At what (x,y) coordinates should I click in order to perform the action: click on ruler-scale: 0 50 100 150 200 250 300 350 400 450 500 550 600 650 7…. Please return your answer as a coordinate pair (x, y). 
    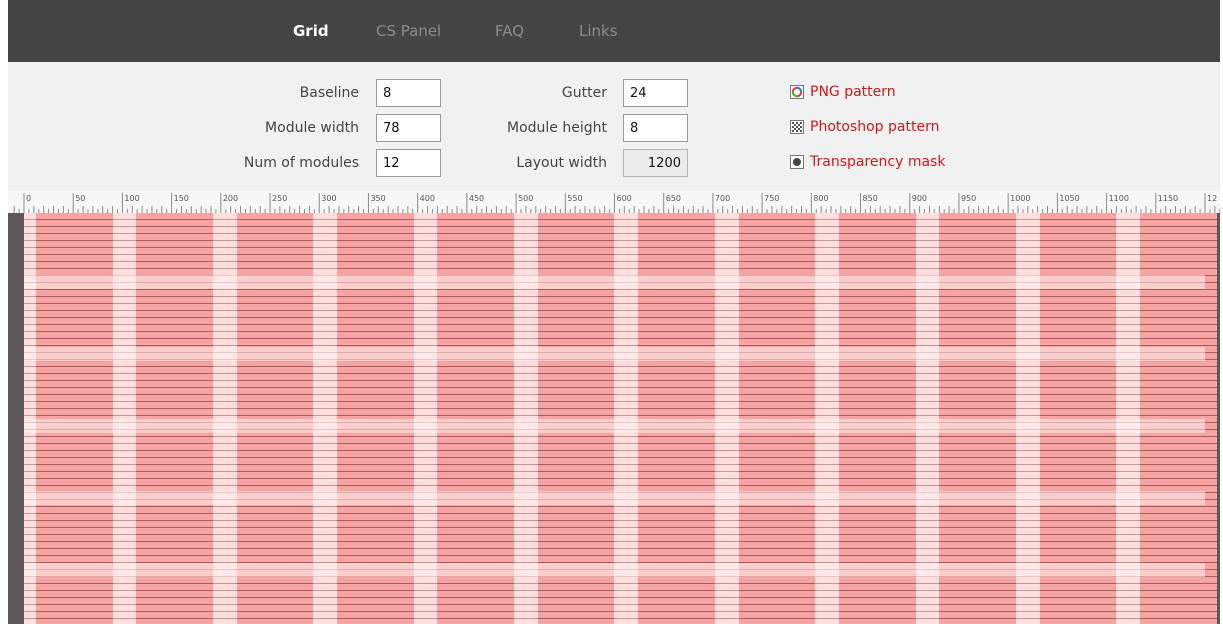
    Looking at the image, I should click on (616, 203).